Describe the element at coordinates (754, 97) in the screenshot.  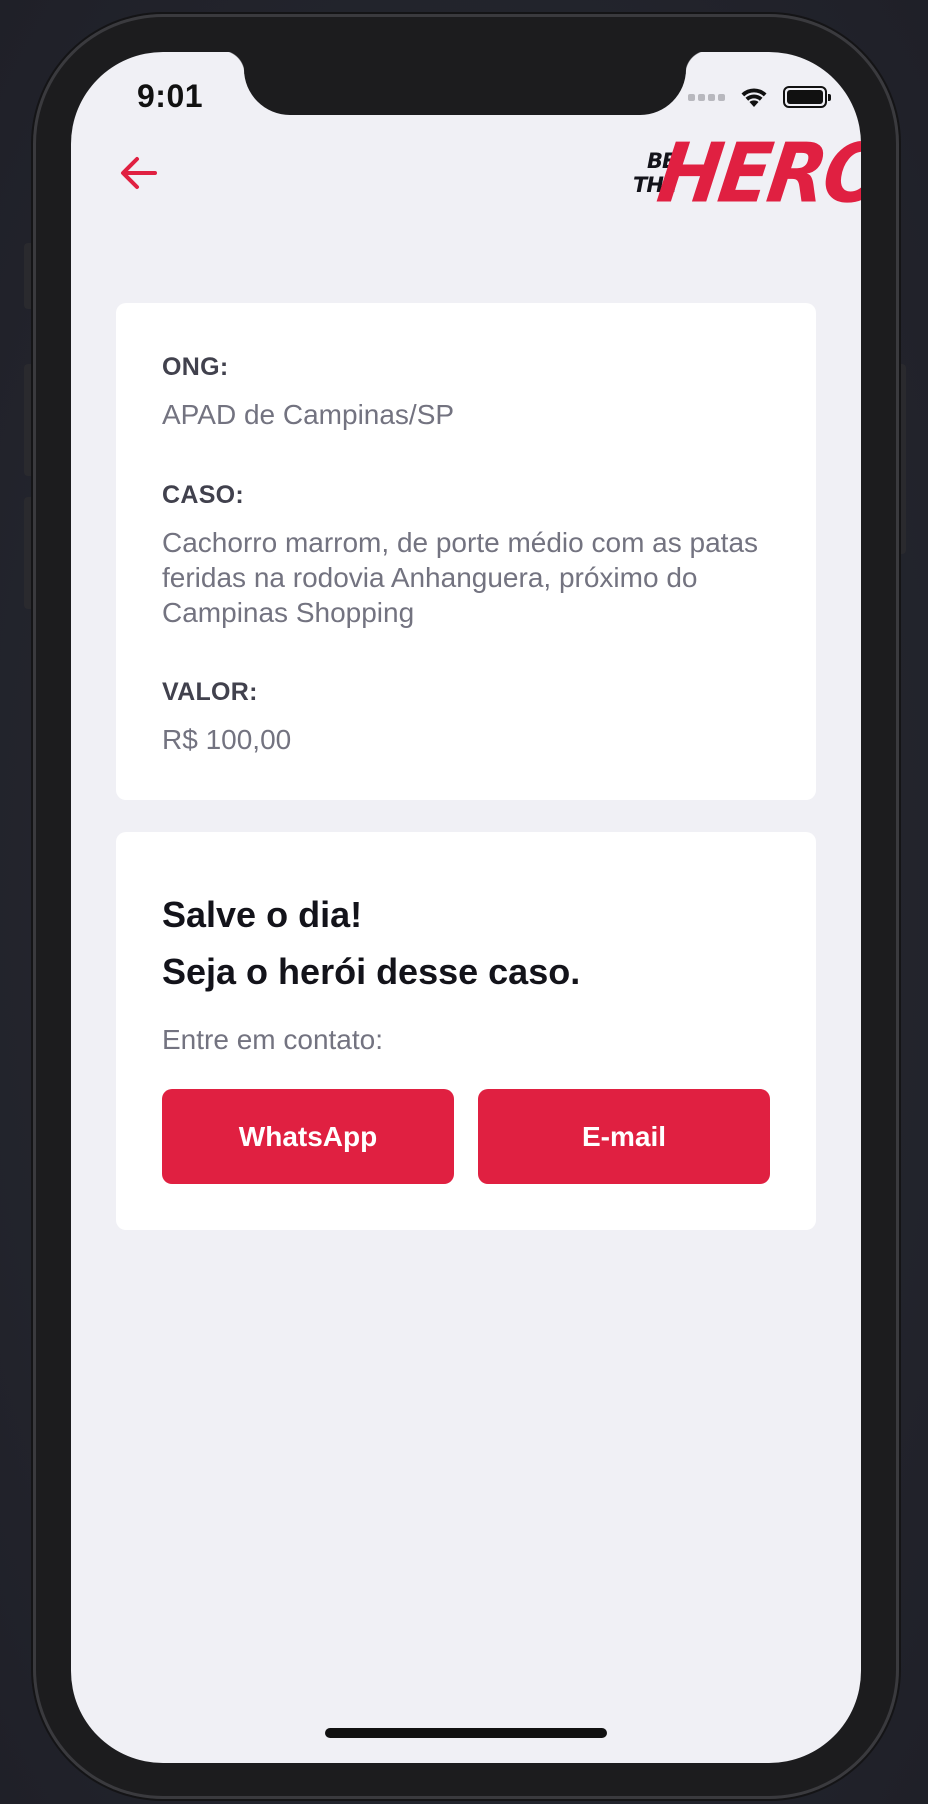
I see `wifi-icon` at that location.